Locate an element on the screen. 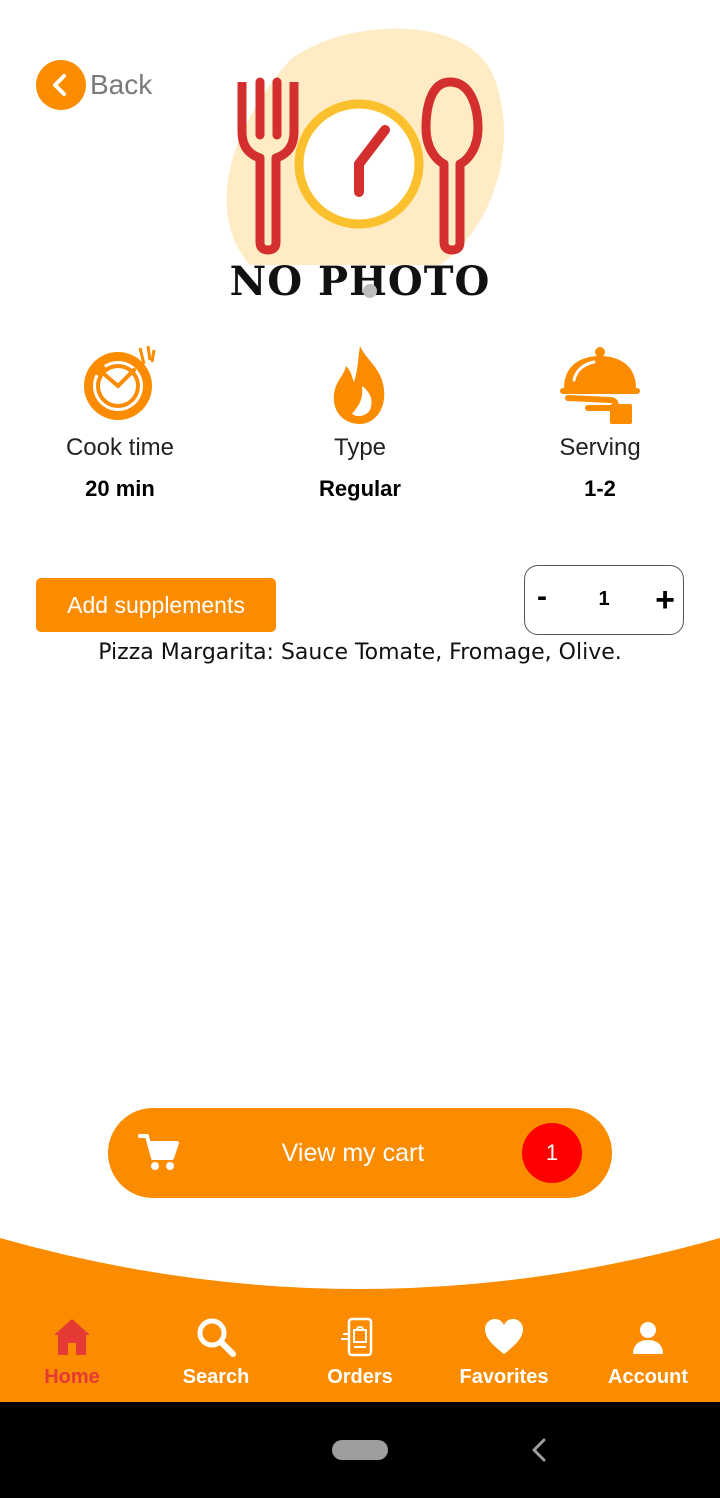 The image size is (720, 1498). cook-time-icon is located at coordinates (120, 382).